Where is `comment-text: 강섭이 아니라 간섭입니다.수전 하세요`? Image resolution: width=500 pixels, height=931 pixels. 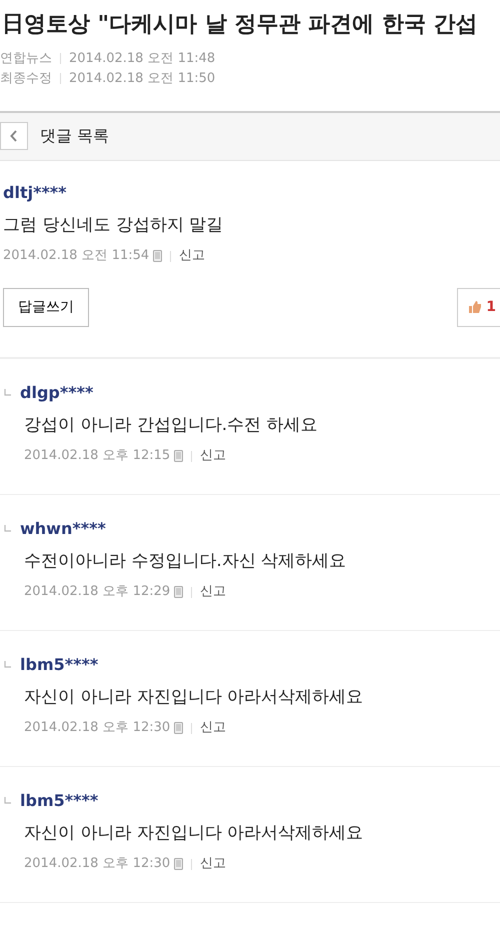
comment-text: 강섭이 아니라 간섭입니다.수전 하세요 is located at coordinates (171, 425).